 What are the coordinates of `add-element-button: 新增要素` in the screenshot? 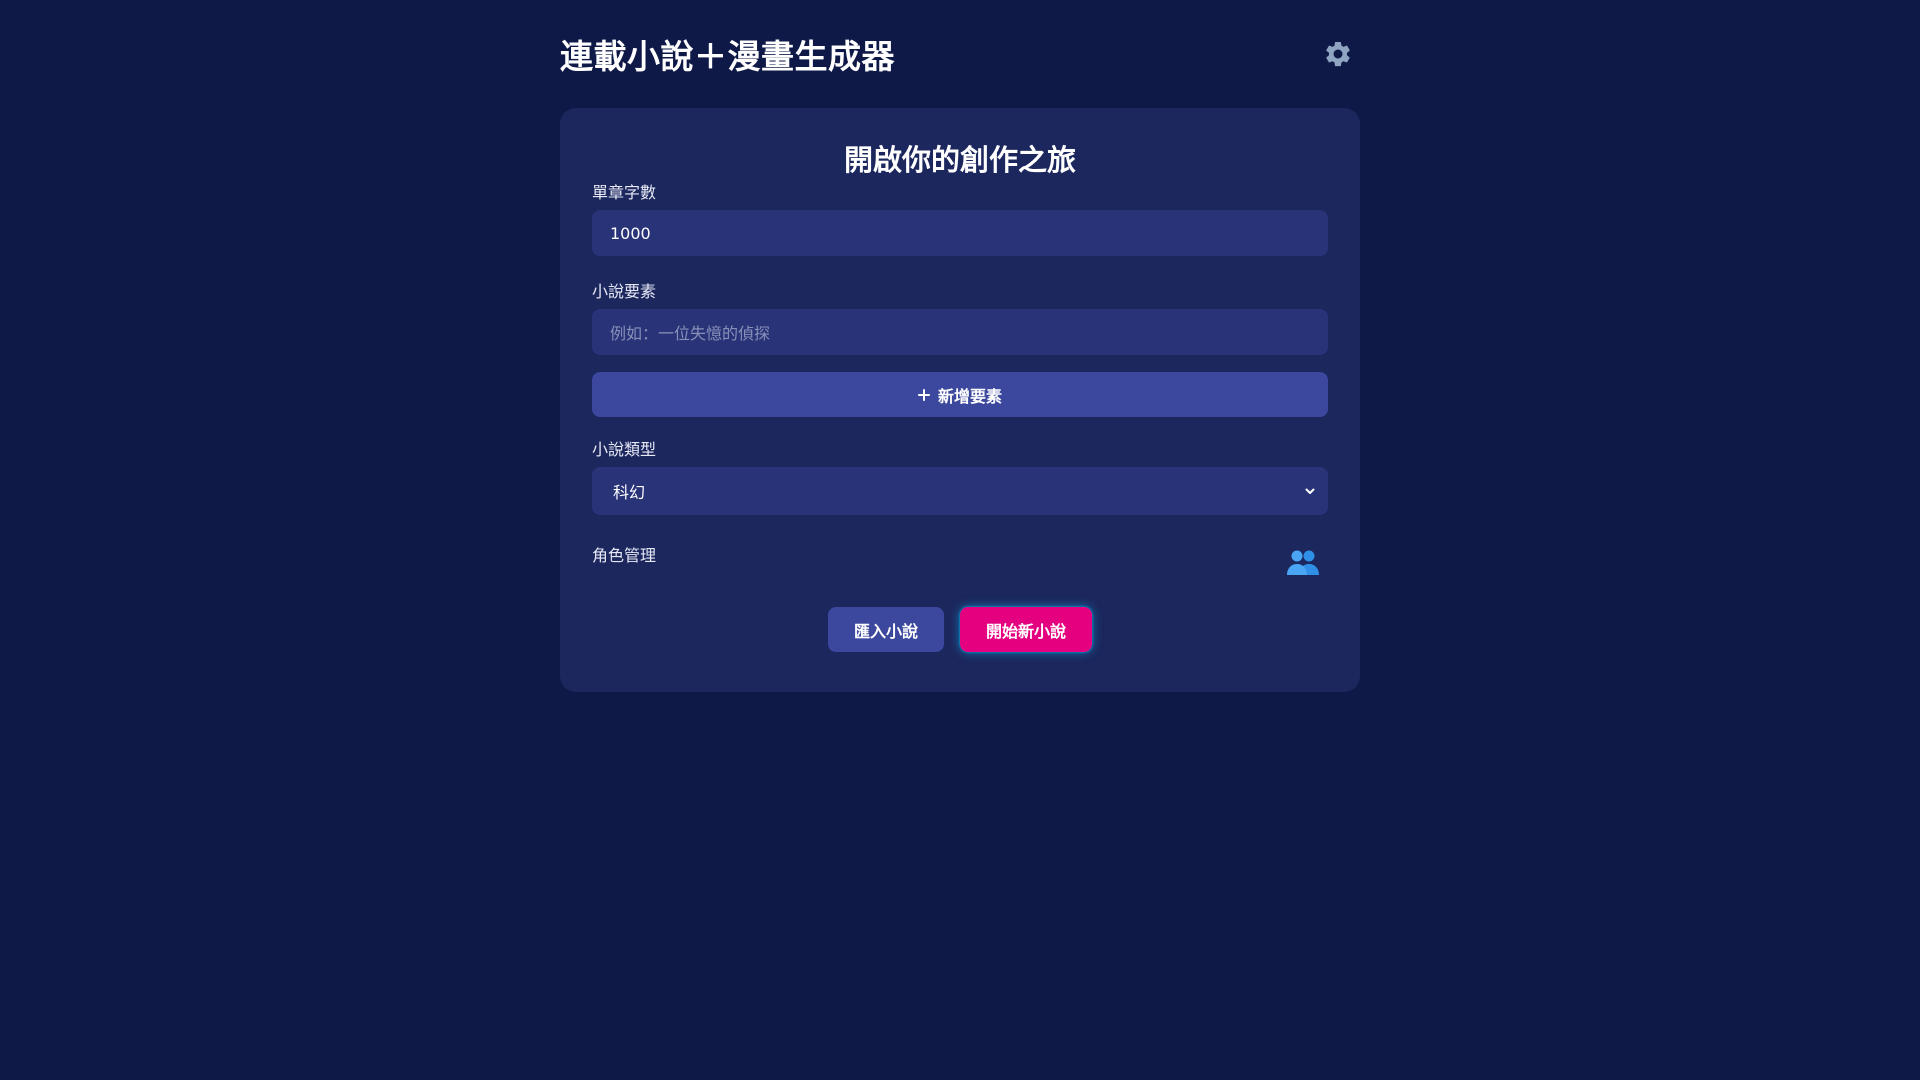 It's located at (960, 394).